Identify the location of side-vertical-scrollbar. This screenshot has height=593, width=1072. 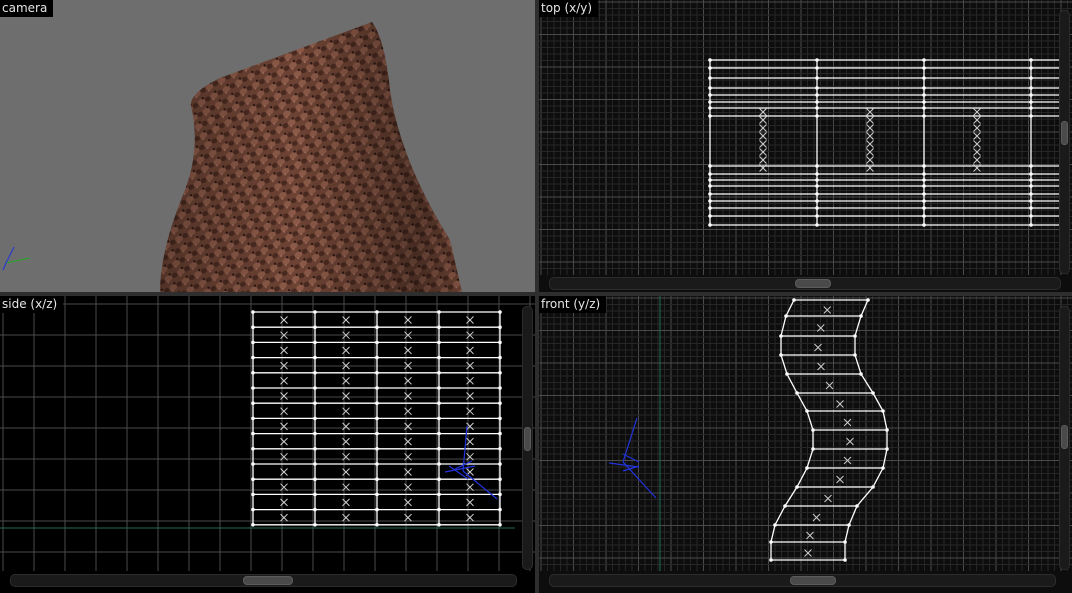
(527, 438).